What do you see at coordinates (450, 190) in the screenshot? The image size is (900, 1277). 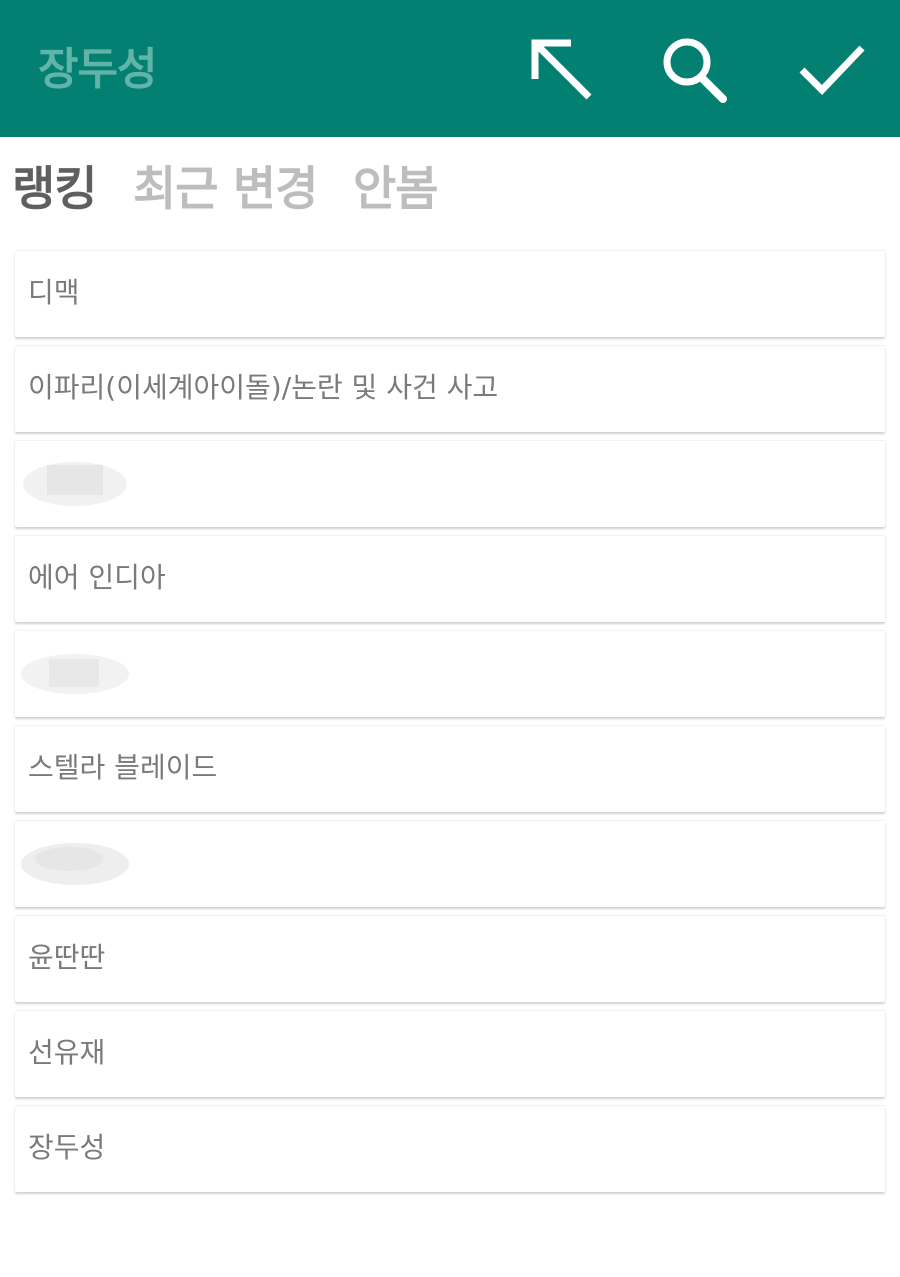 I see `tab-bar: 랭킹 최근 변경 안봄` at bounding box center [450, 190].